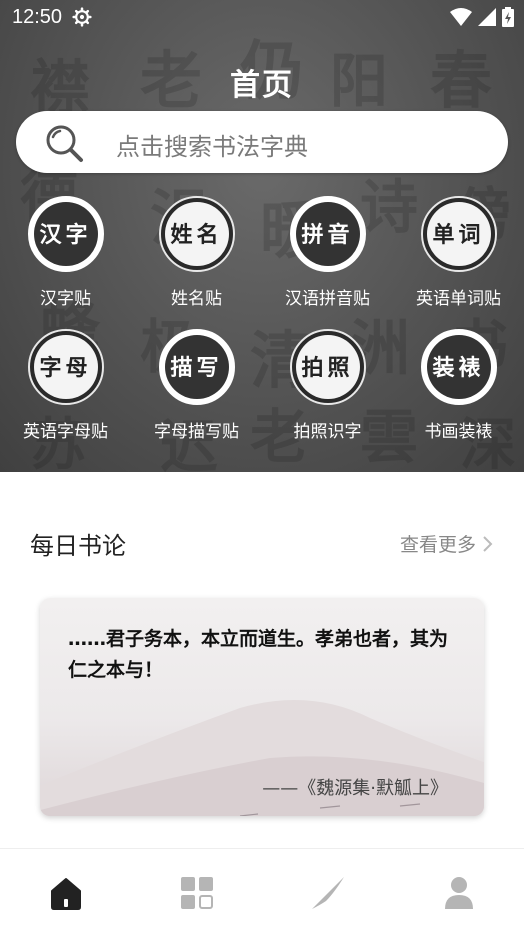 This screenshot has height=933, width=524. Describe the element at coordinates (65, 432) in the screenshot. I see `feature-label: 英语字母贴` at that location.